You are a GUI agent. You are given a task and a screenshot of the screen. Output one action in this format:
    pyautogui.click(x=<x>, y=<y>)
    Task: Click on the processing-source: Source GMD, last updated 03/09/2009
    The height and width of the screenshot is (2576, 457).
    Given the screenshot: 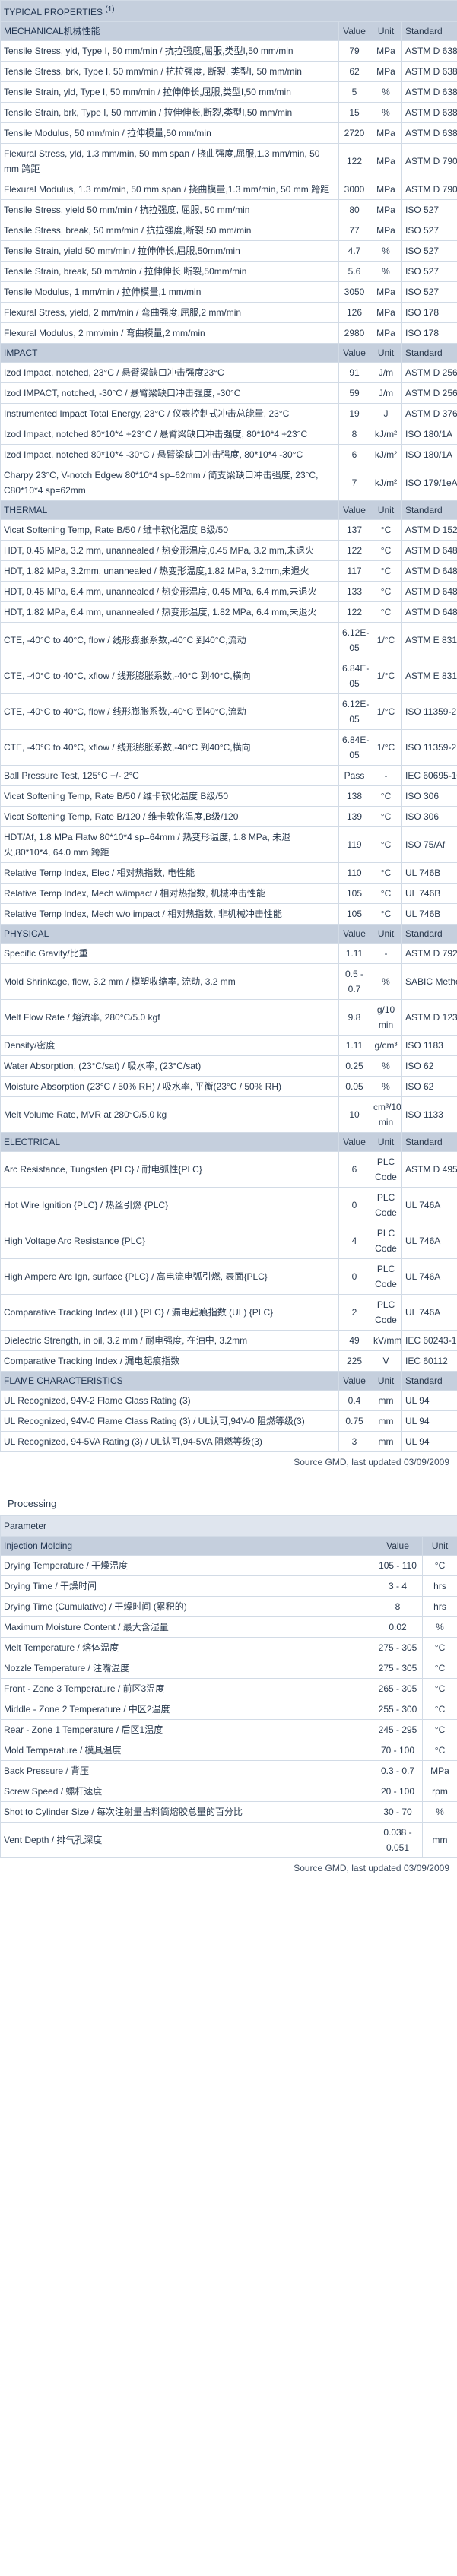 What is the action you would take?
    pyautogui.click(x=371, y=1868)
    